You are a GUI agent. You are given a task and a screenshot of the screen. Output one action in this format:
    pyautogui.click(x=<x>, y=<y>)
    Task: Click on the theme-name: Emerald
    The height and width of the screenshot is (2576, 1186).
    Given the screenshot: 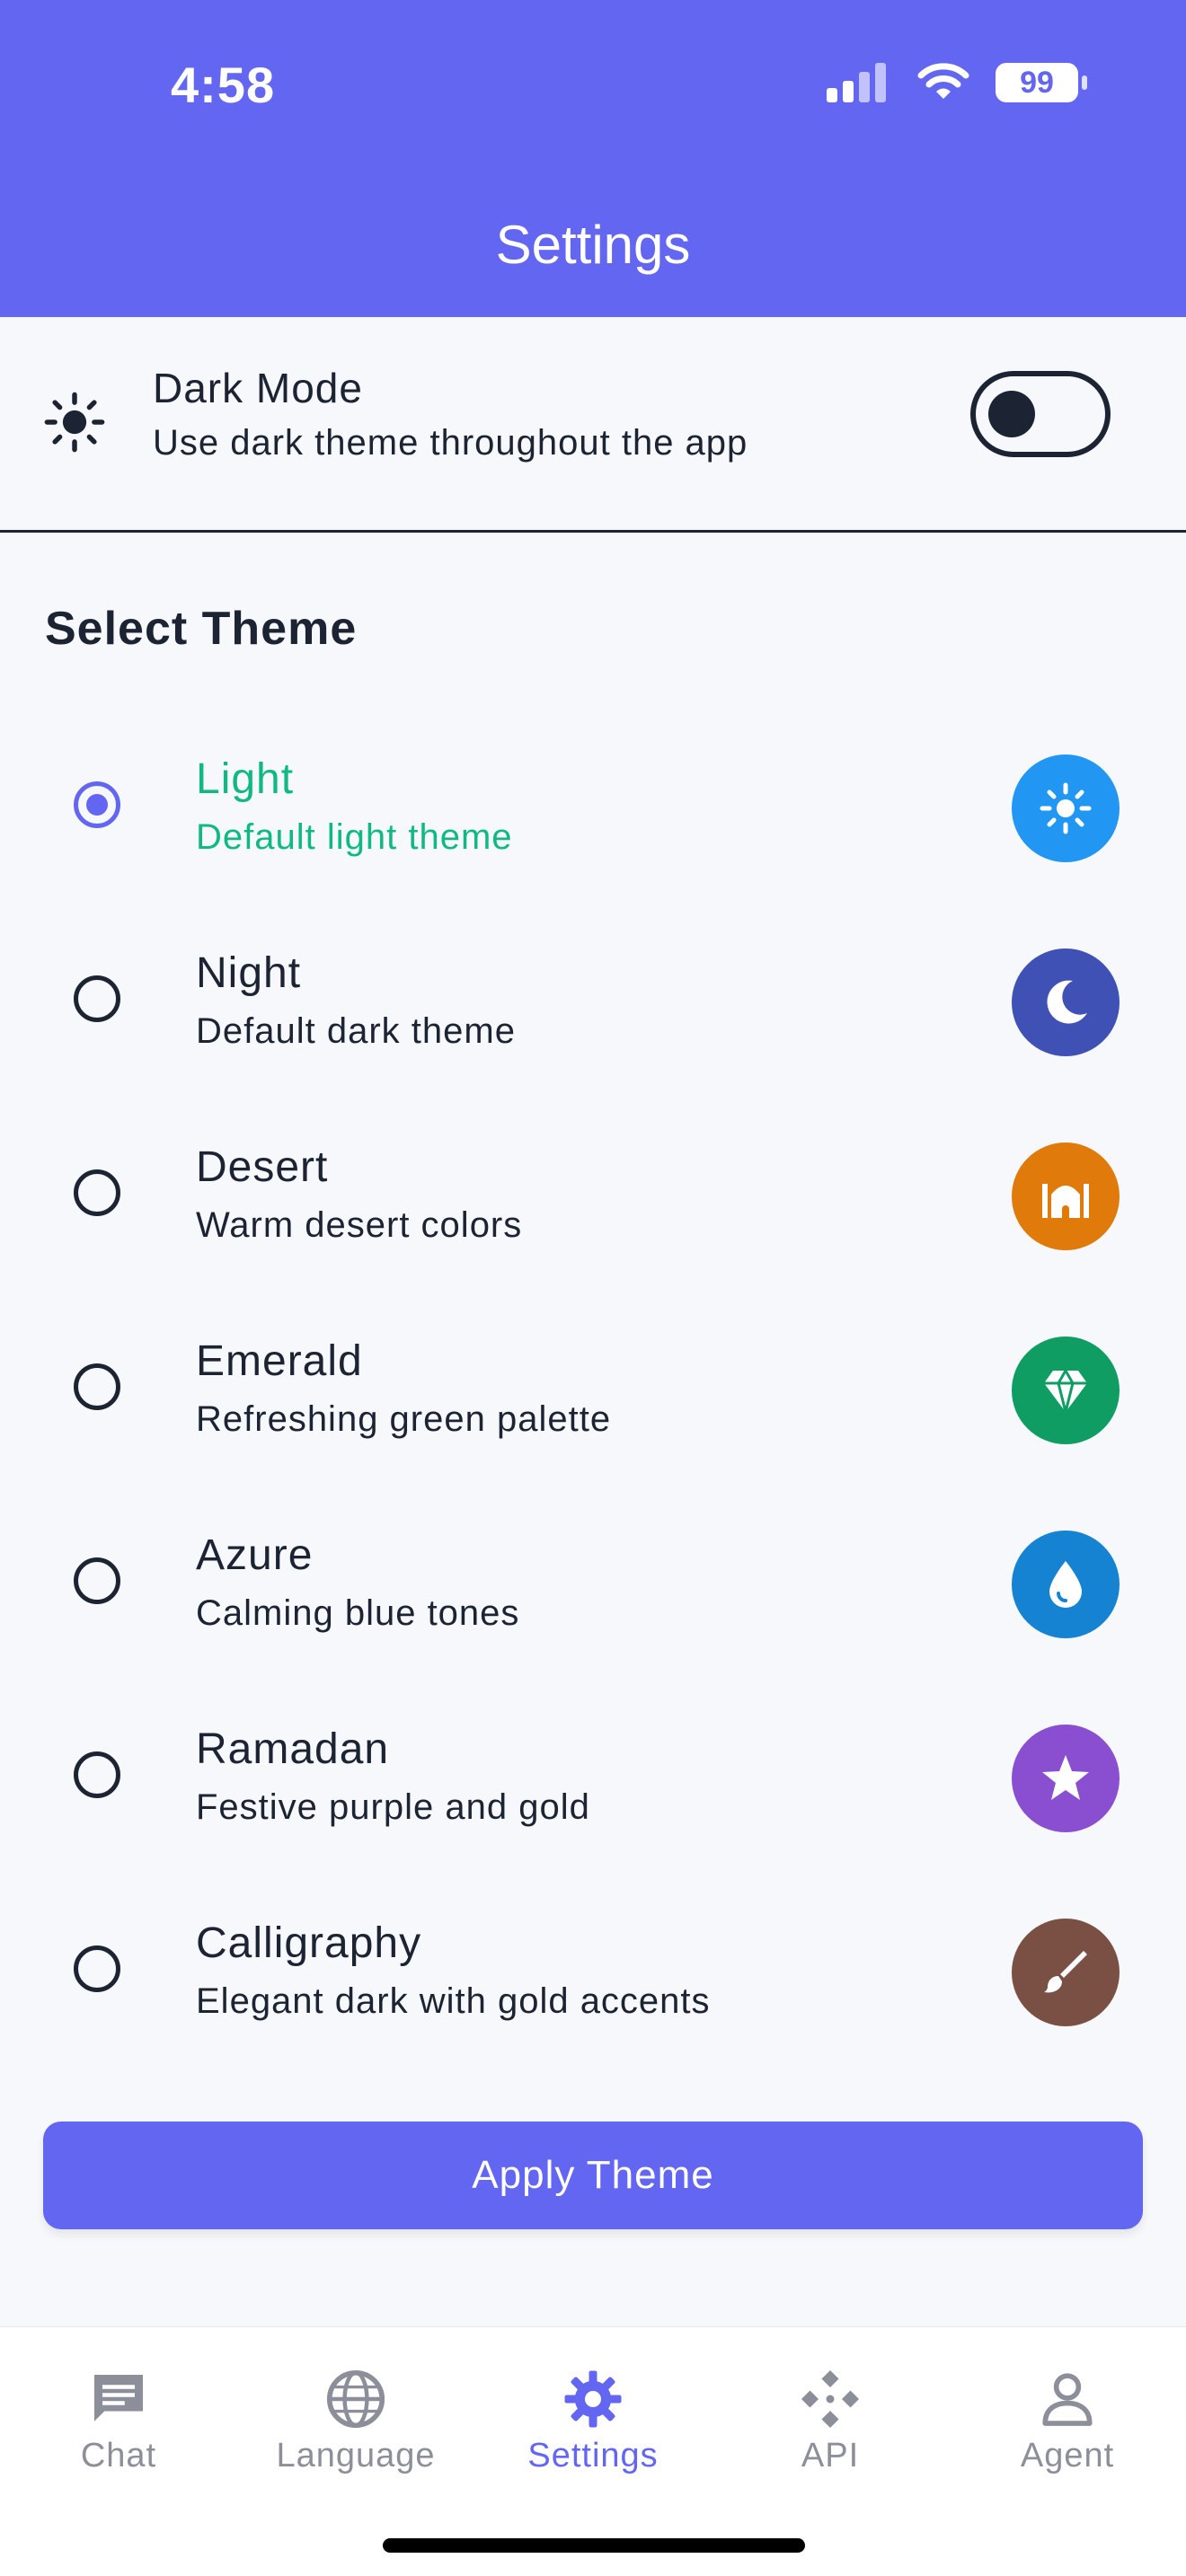 What is the action you would take?
    pyautogui.click(x=279, y=1361)
    